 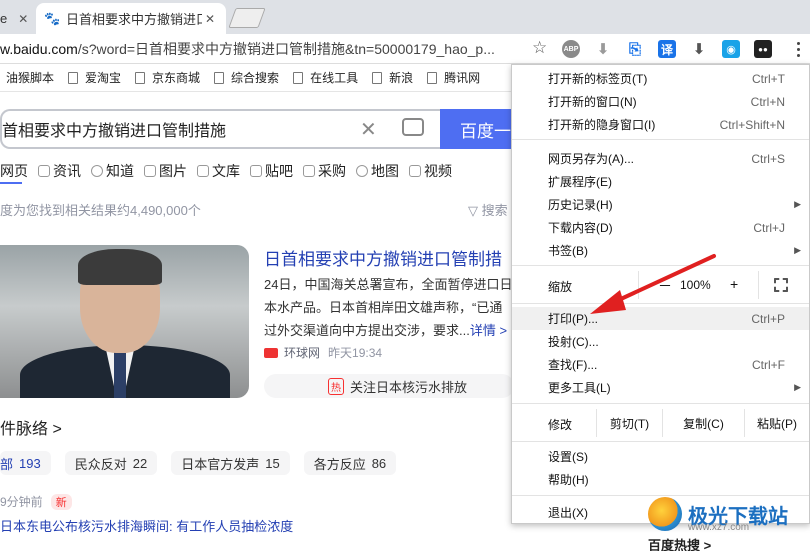 I want to click on search-category-tabs: 网页 资讯 知道 图片 文库 贴吧 采购 地图 视频, so click(x=260, y=171).